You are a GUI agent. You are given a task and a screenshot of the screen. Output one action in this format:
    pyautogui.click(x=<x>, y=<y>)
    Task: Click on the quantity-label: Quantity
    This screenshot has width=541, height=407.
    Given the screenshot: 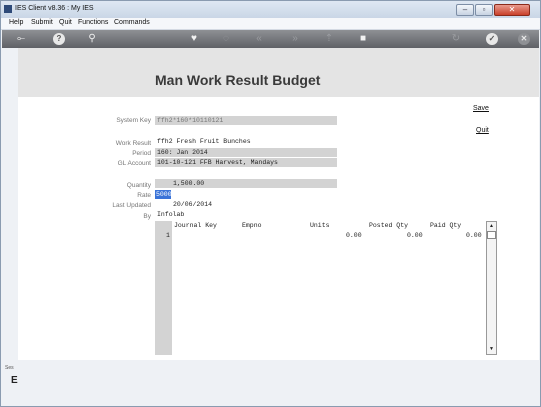 What is the action you would take?
    pyautogui.click(x=138, y=185)
    